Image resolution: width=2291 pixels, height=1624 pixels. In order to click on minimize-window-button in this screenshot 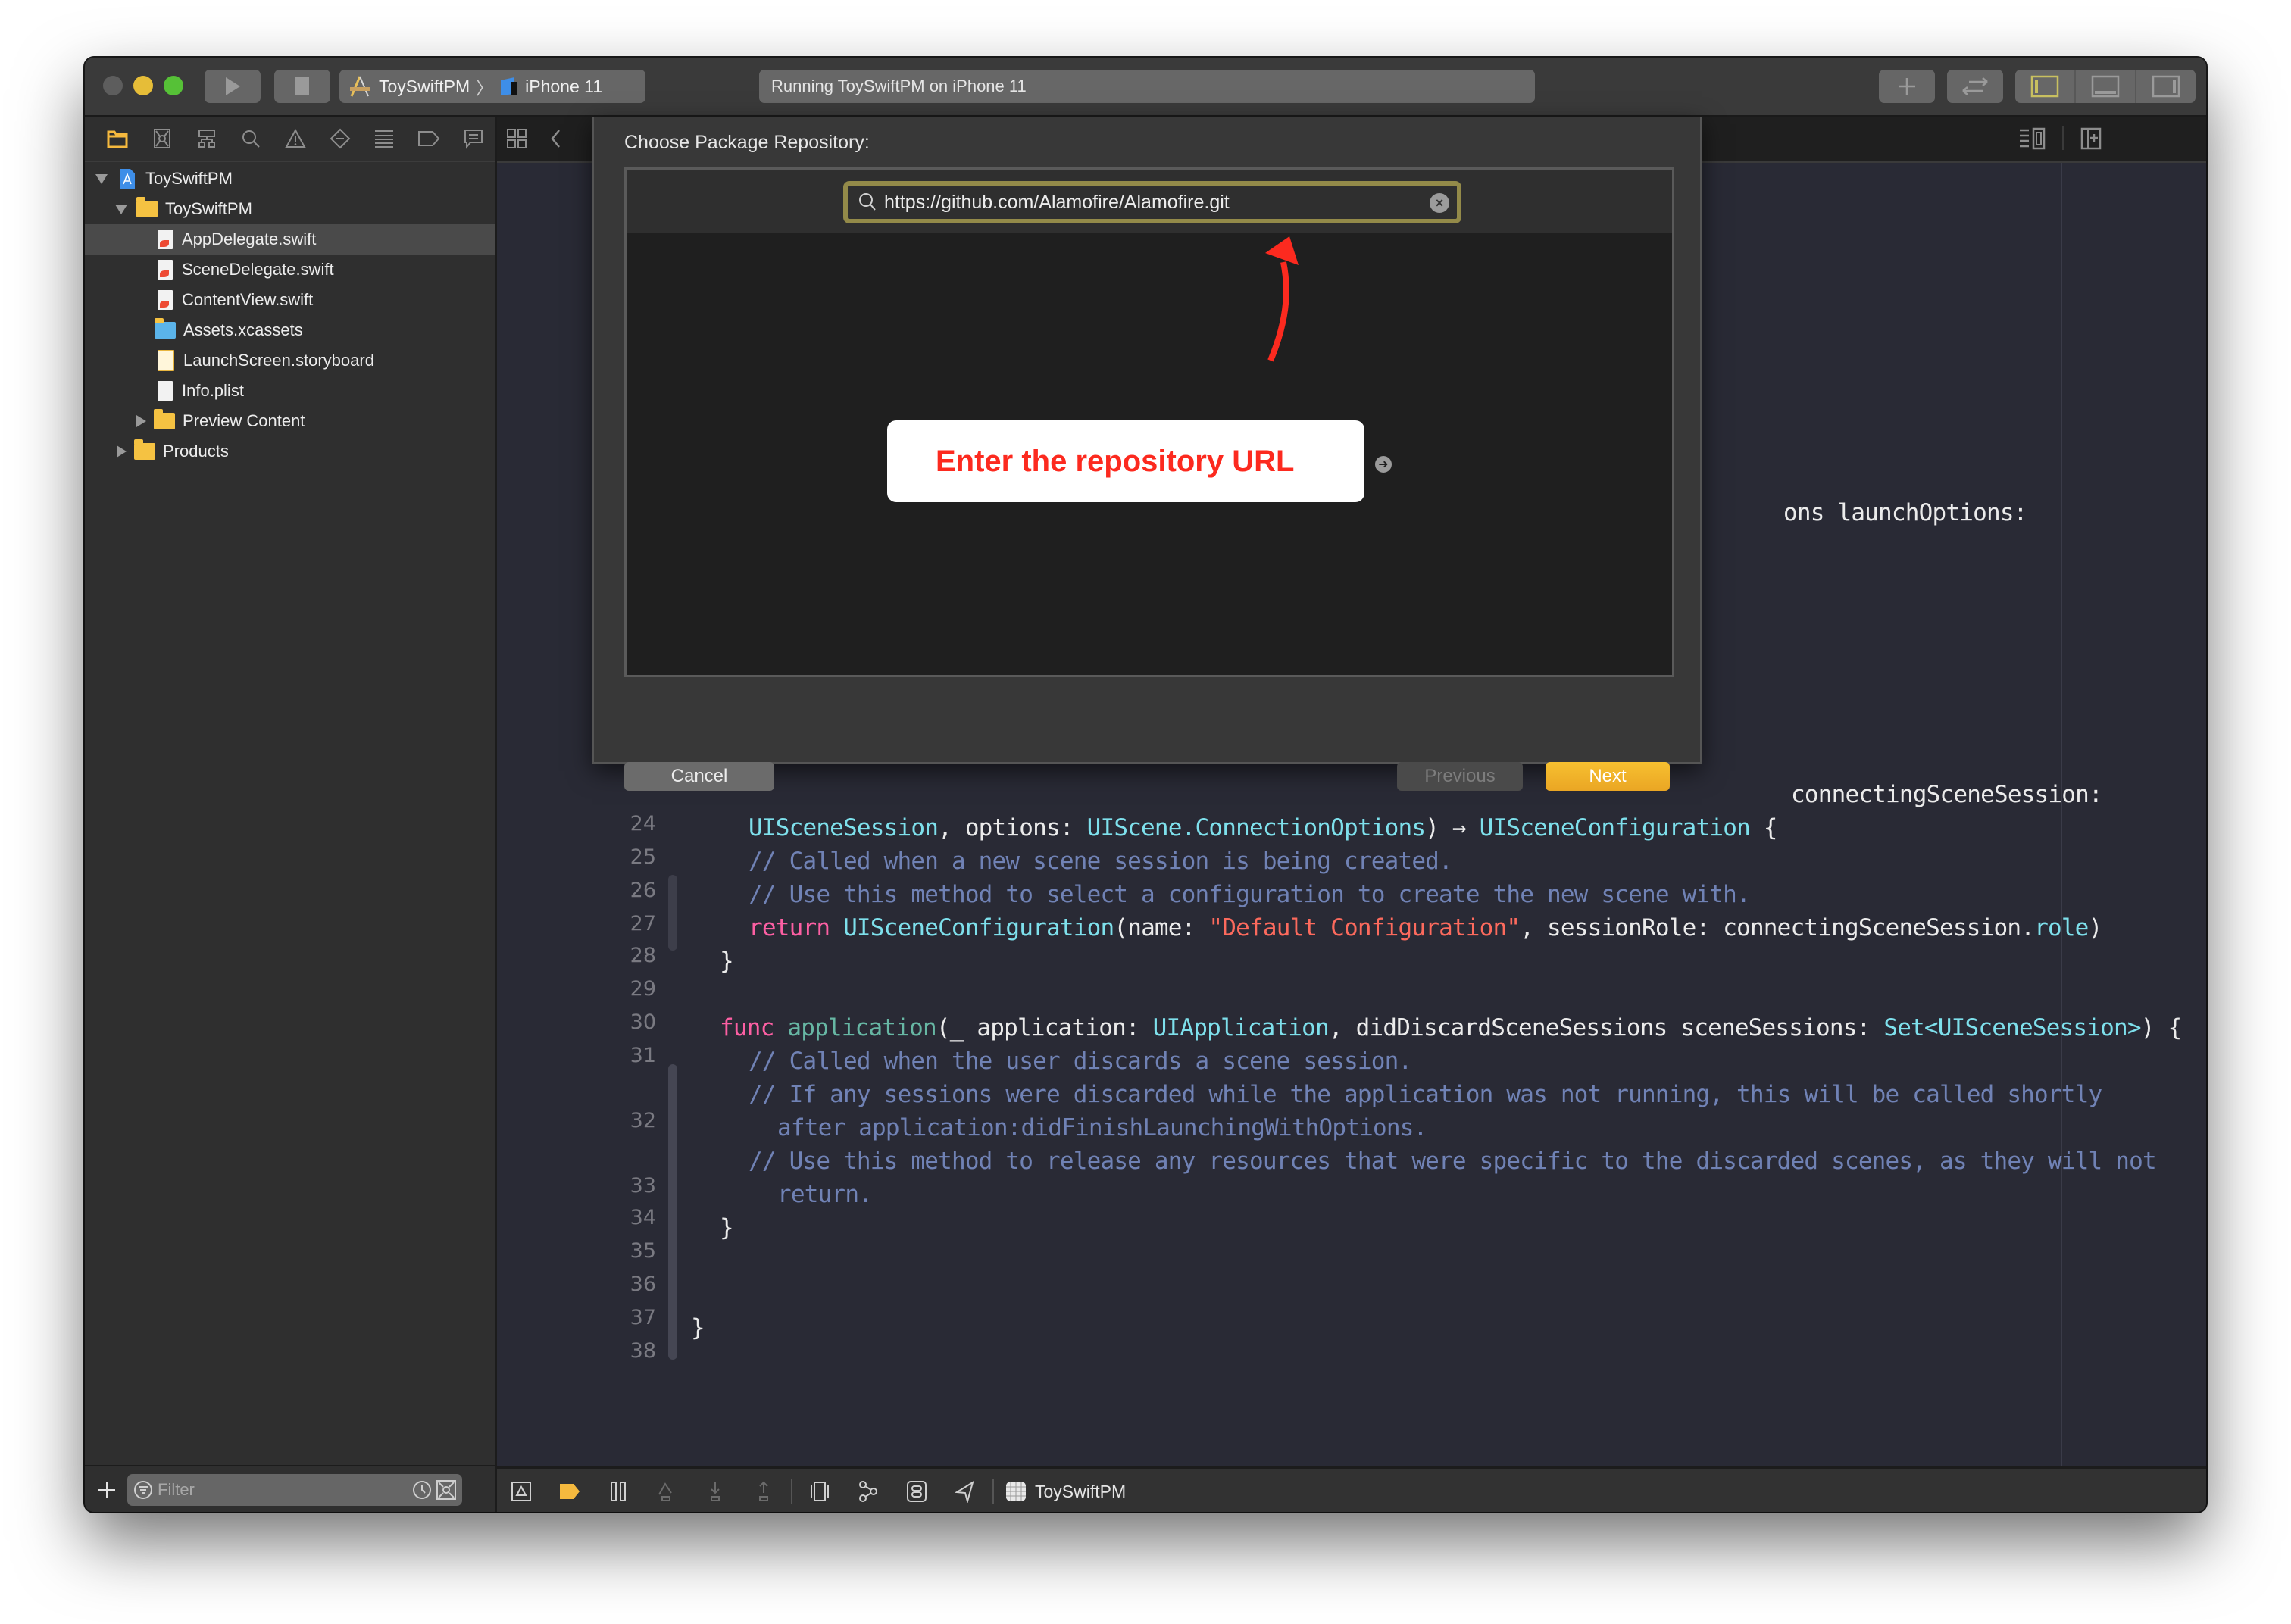, I will do `click(143, 85)`.